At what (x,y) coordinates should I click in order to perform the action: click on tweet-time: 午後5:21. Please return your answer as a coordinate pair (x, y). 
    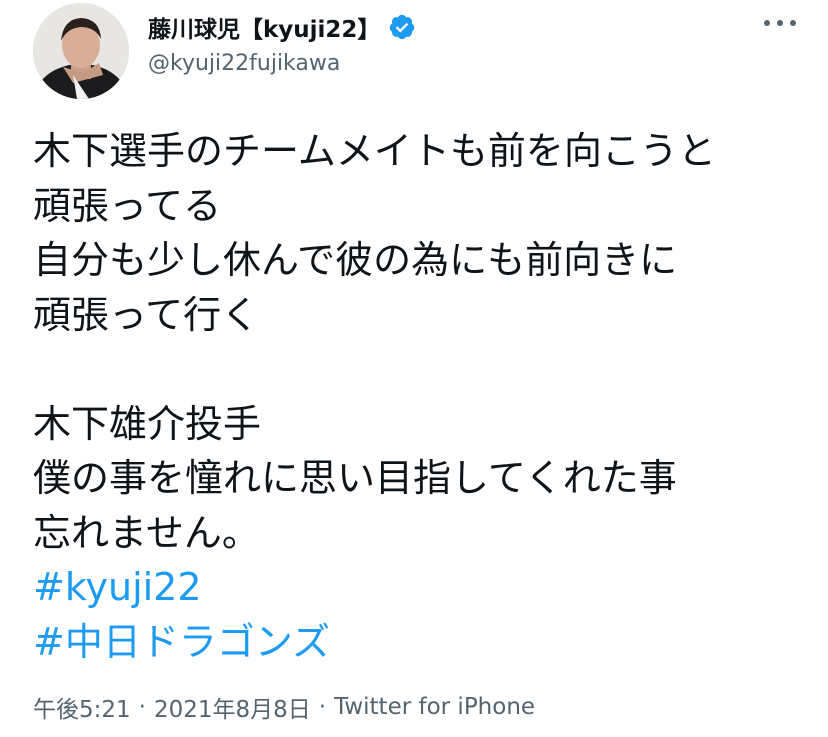
    Looking at the image, I should click on (82, 707).